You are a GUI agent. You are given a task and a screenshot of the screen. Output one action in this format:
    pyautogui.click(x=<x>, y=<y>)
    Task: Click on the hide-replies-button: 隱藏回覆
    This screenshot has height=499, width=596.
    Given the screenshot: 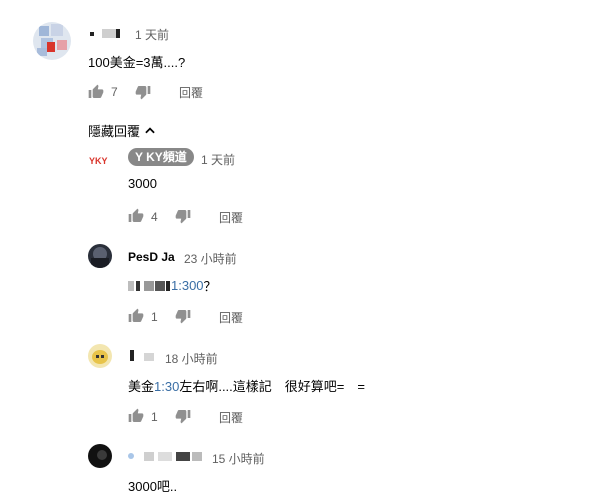 What is the action you would take?
    pyautogui.click(x=122, y=130)
    